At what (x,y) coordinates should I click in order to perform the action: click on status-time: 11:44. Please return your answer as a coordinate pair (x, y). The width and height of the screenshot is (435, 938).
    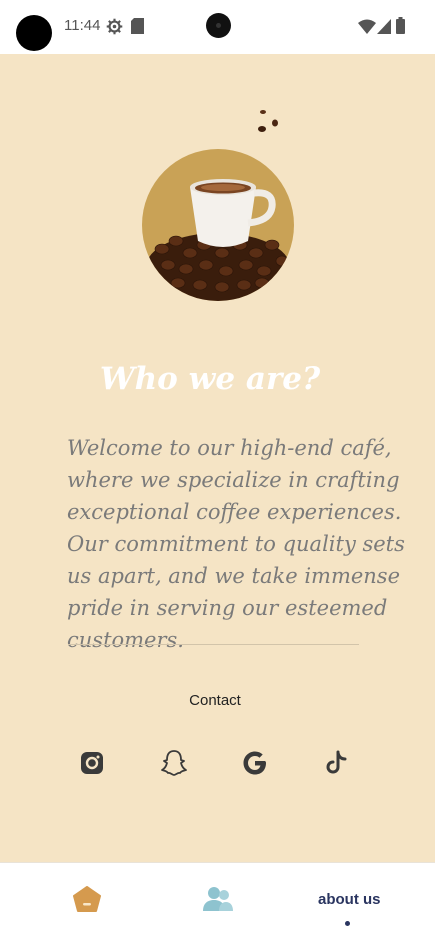
    Looking at the image, I should click on (82, 25).